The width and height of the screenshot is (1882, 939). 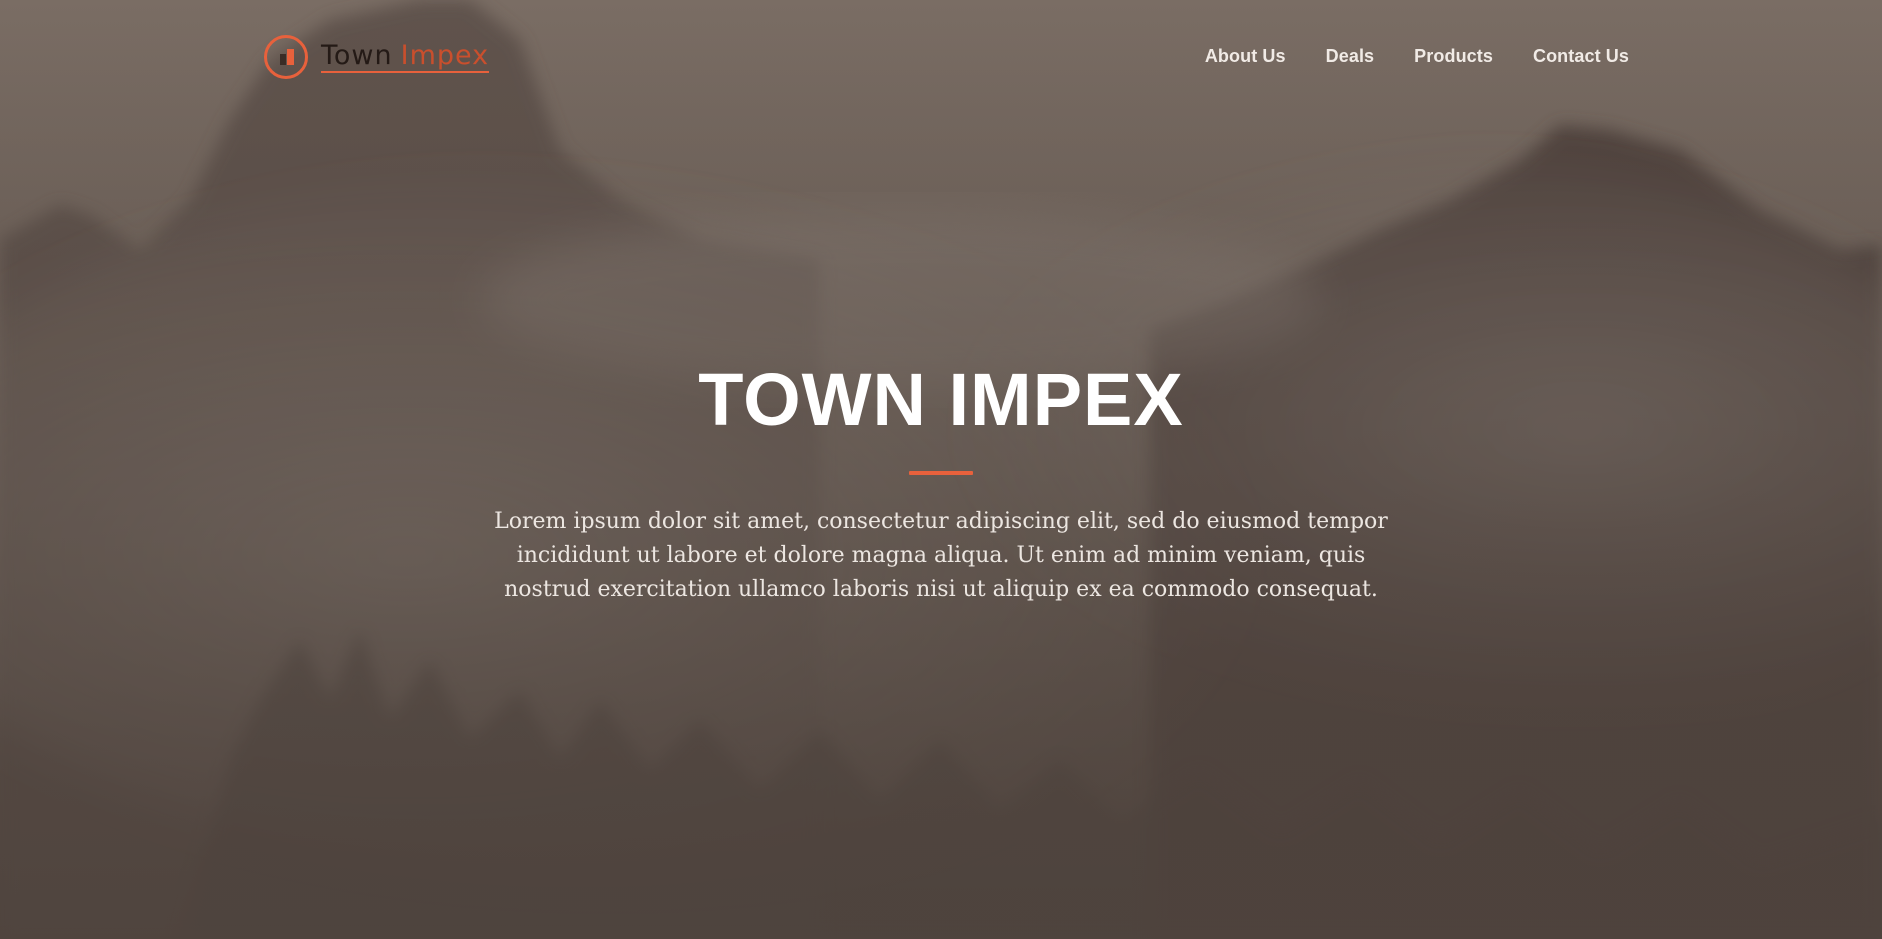 What do you see at coordinates (941, 473) in the screenshot?
I see `title-divider` at bounding box center [941, 473].